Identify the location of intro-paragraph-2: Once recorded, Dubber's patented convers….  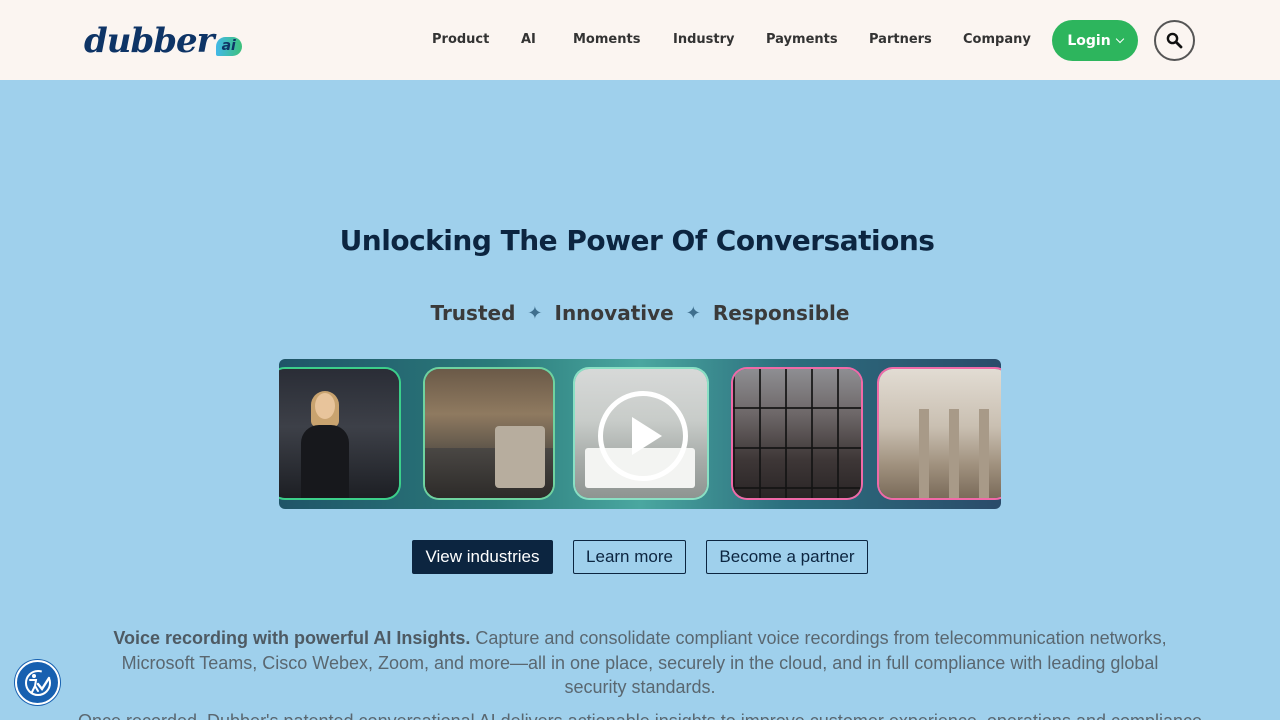
(640, 715).